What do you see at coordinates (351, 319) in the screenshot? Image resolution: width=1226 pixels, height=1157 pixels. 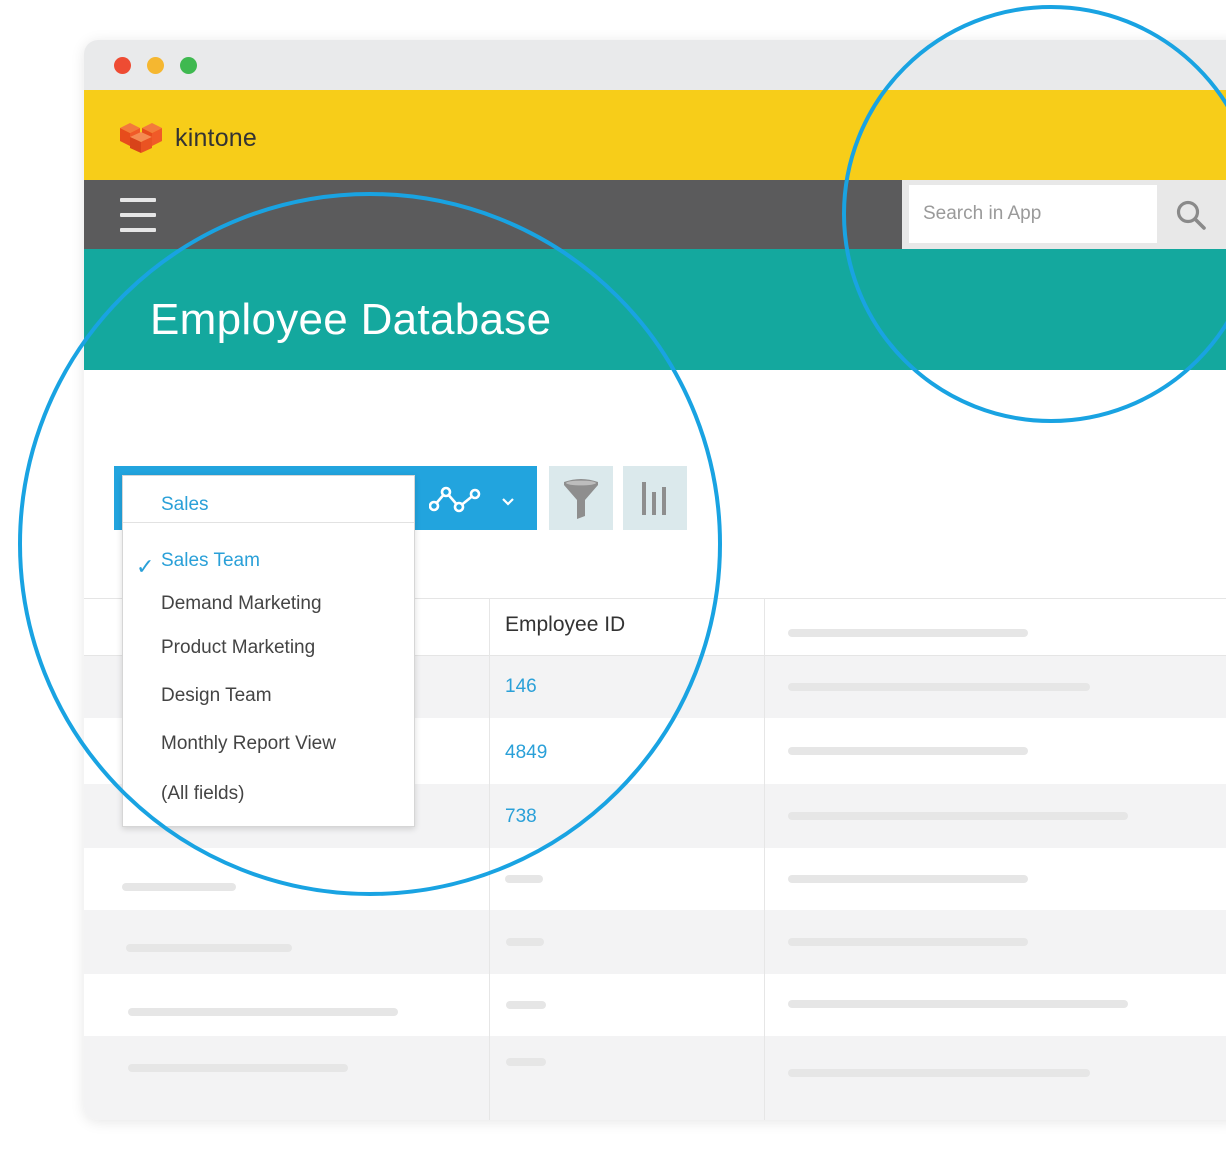 I see `page-title: Employee Database` at bounding box center [351, 319].